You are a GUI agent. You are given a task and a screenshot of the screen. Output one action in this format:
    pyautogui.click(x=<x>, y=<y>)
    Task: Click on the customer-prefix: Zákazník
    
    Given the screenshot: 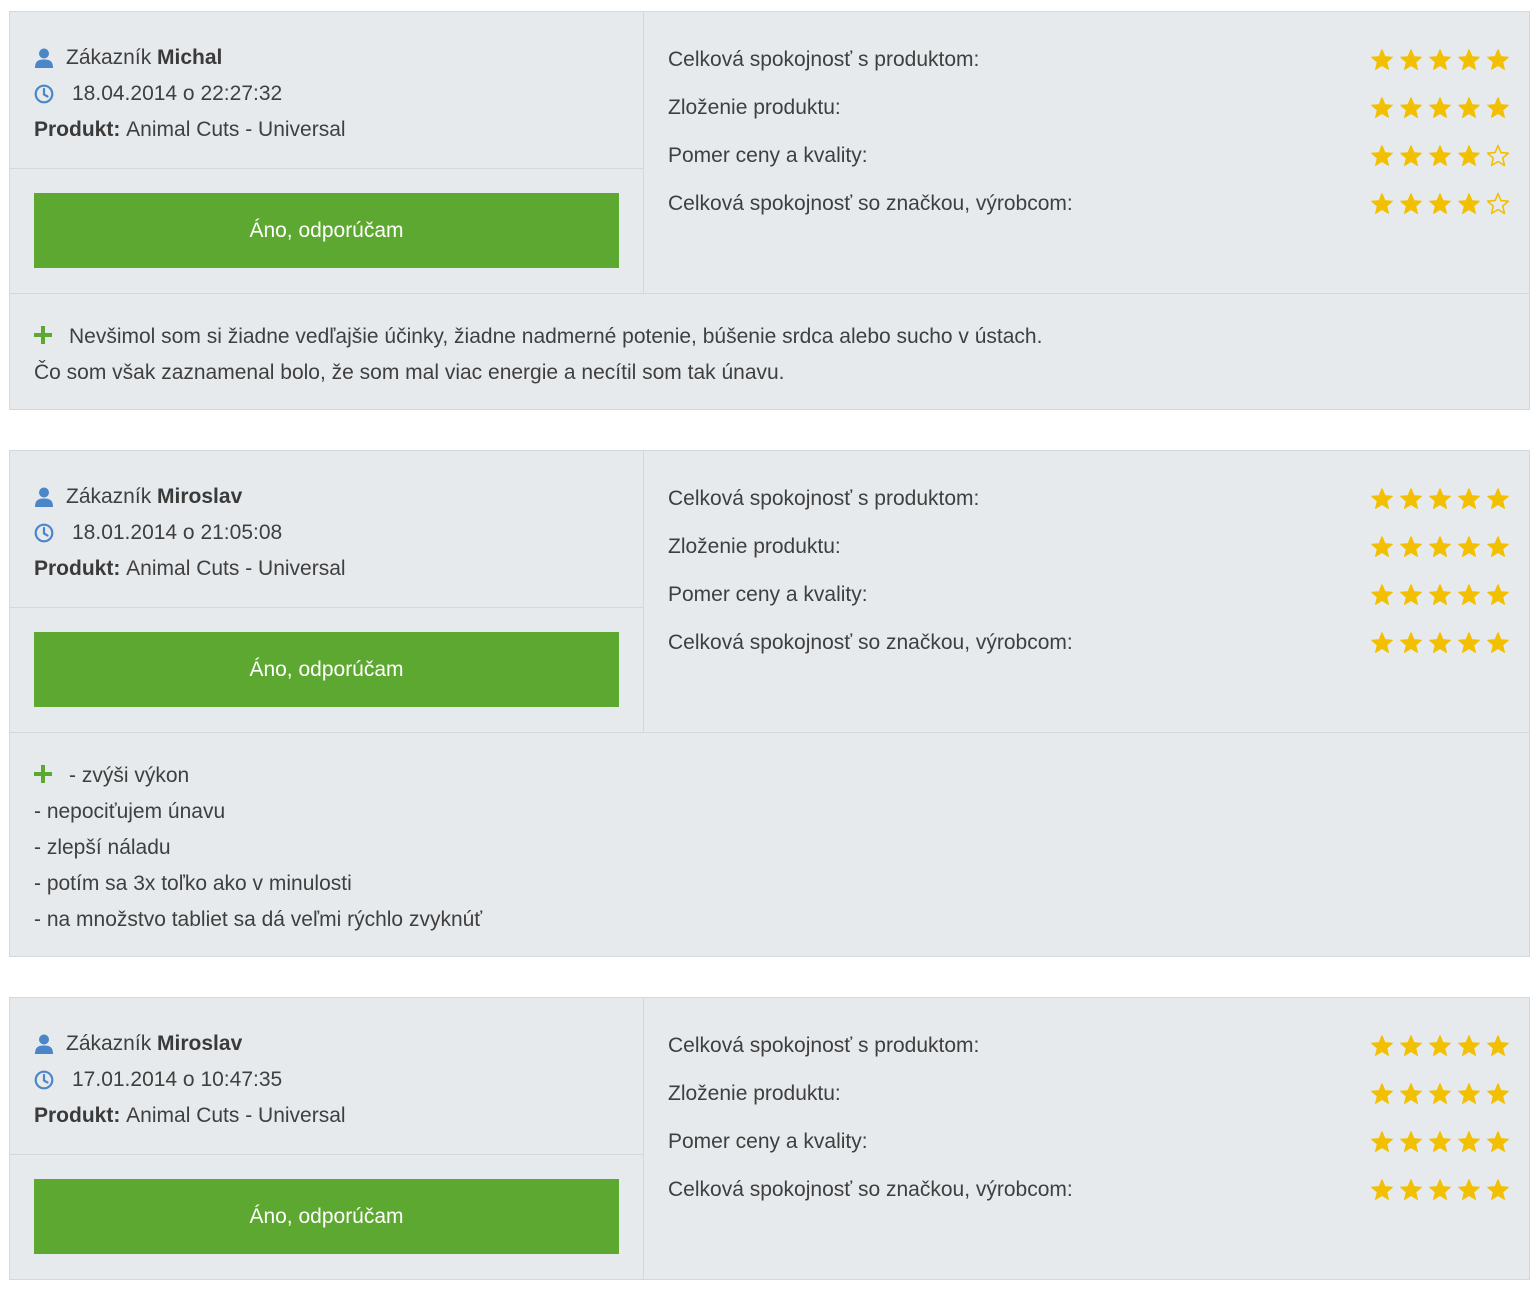 What is the action you would take?
    pyautogui.click(x=109, y=1043)
    